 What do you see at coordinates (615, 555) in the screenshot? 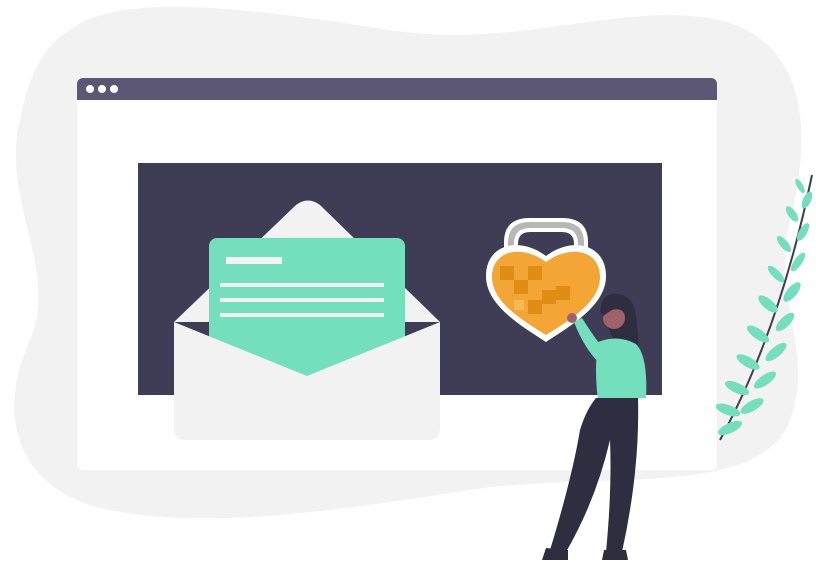
I see `person-right-shoe` at bounding box center [615, 555].